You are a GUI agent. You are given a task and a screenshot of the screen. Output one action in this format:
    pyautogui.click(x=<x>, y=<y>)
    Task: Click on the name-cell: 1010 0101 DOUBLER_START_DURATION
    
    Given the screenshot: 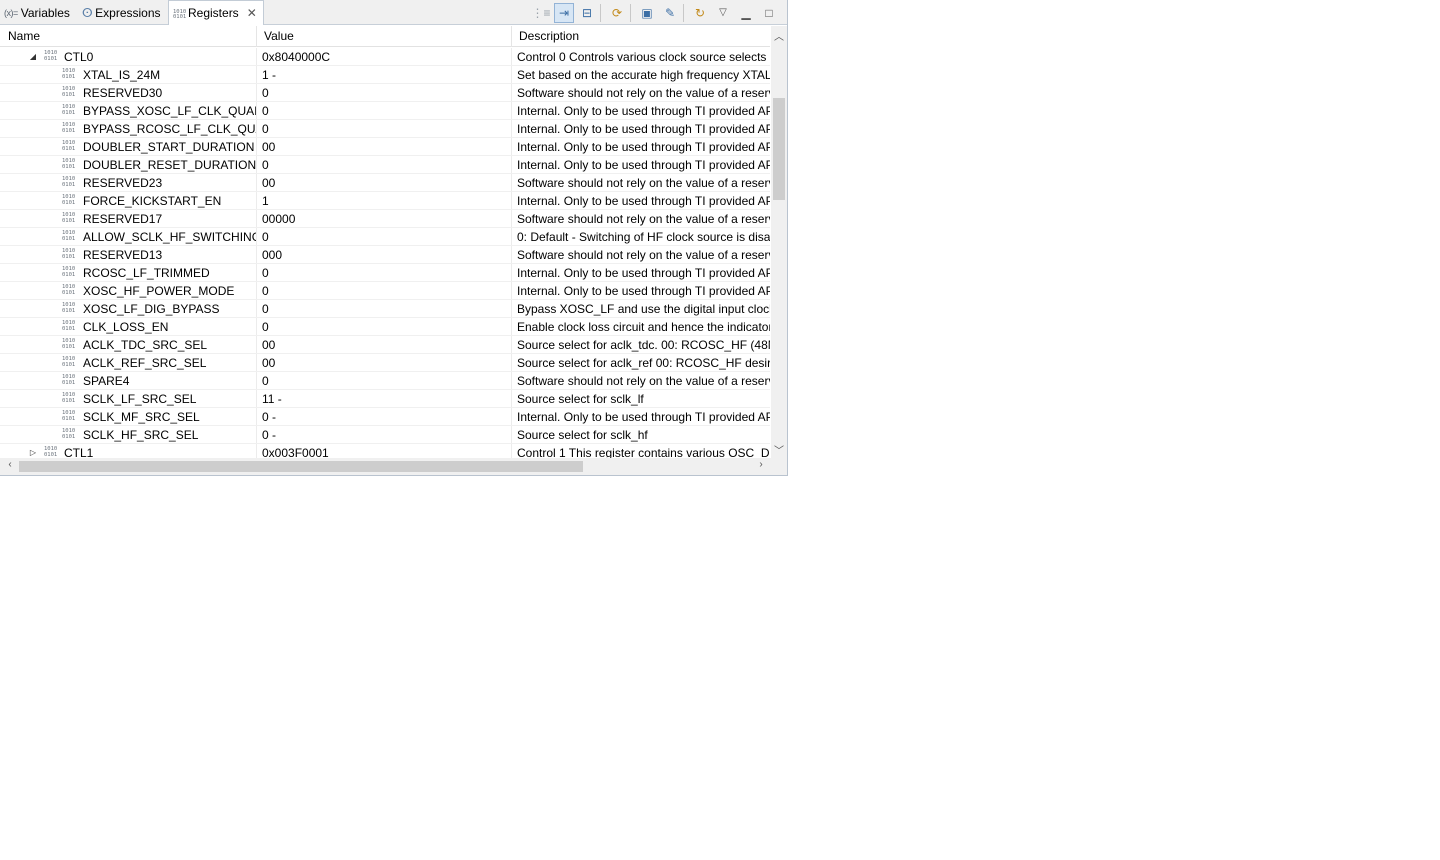 What is the action you would take?
    pyautogui.click(x=128, y=147)
    